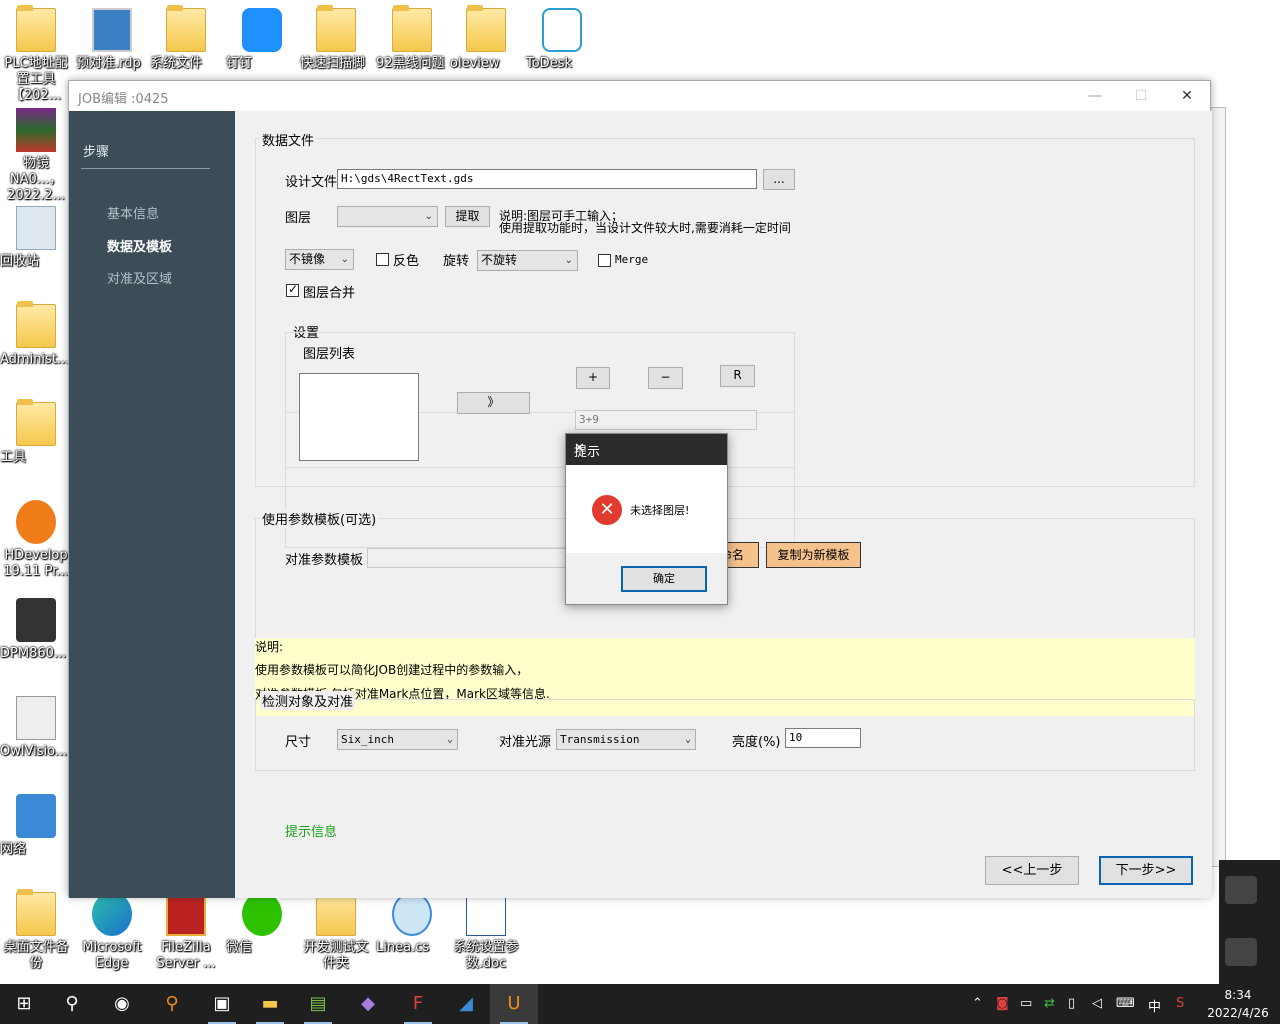 Image resolution: width=1280 pixels, height=1024 pixels. I want to click on taskbar-linea-icon: ◢, so click(466, 1004).